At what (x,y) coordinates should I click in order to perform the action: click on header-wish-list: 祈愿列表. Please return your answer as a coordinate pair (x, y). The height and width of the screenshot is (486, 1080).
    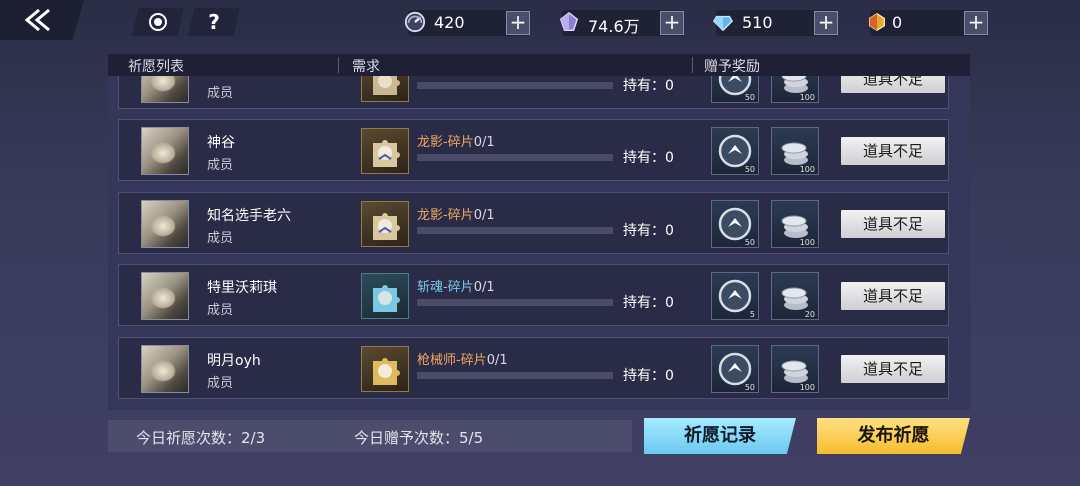
    Looking at the image, I should click on (156, 67).